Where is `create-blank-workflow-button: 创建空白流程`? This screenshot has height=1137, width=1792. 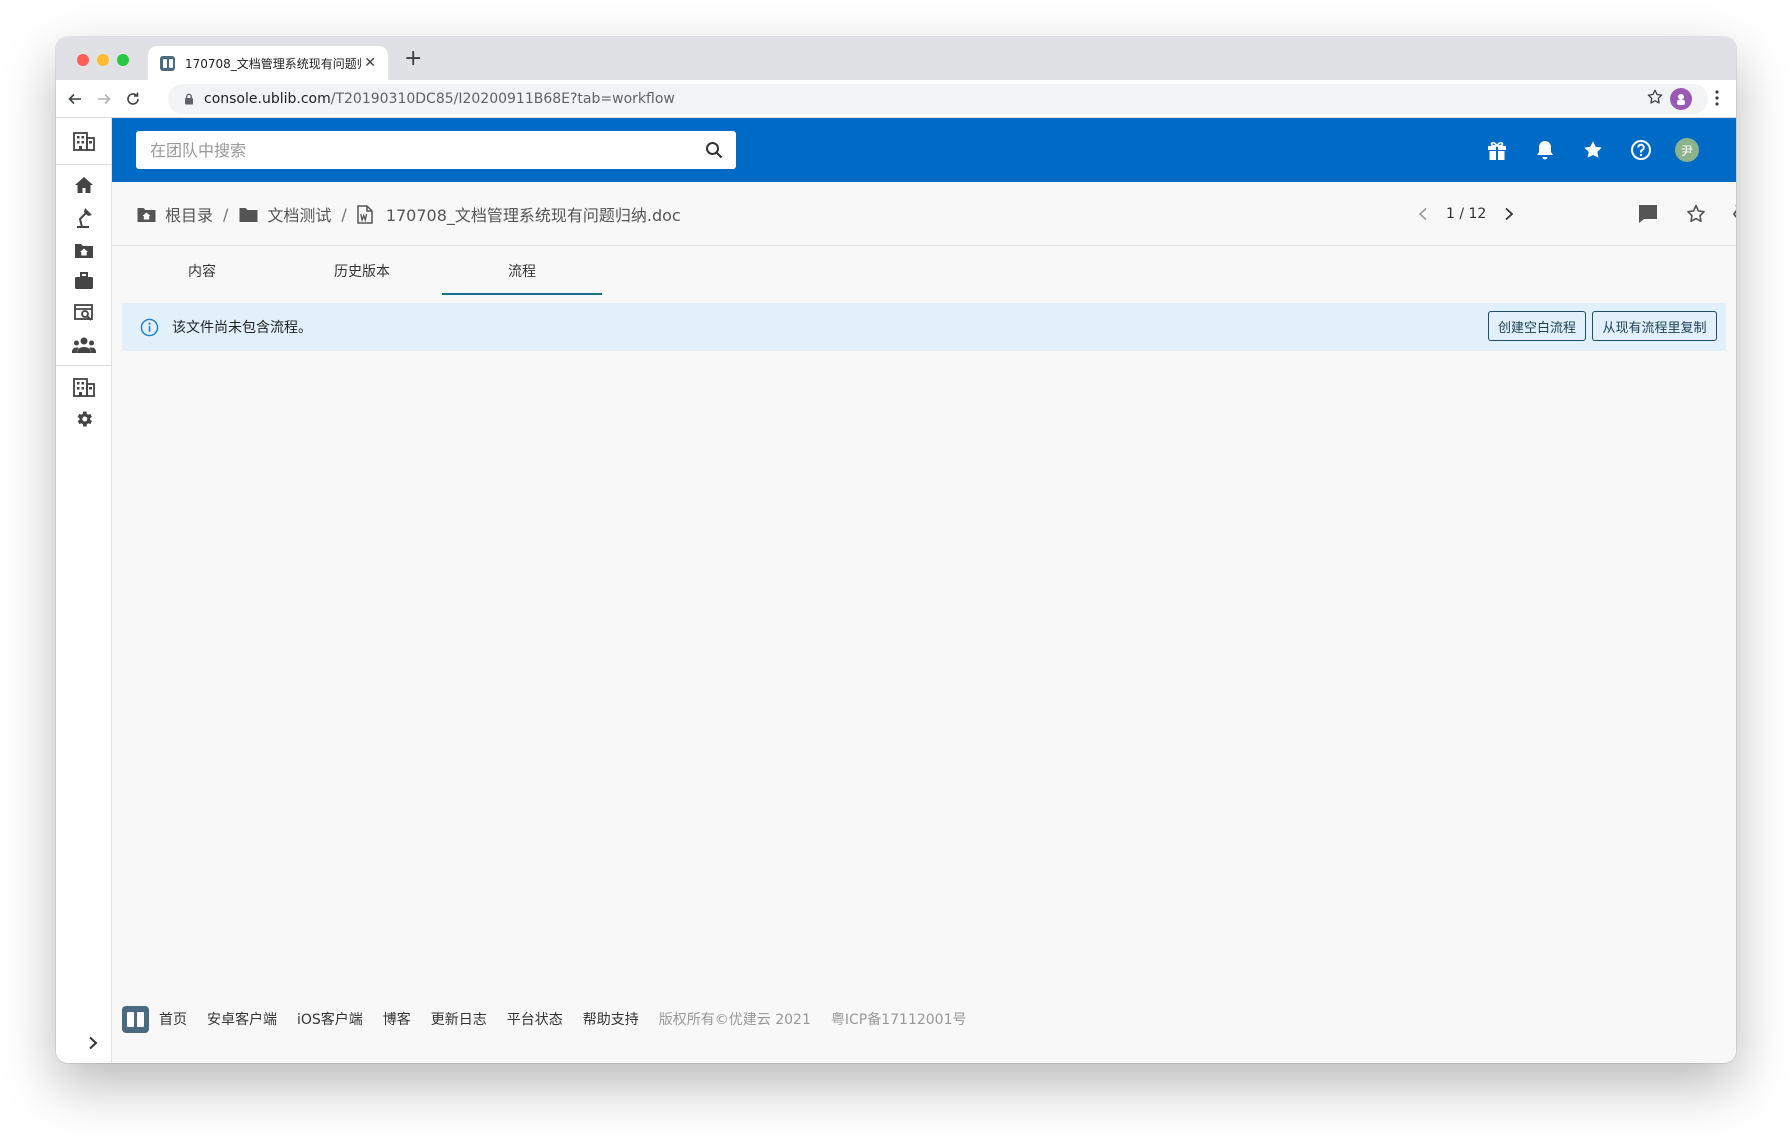
create-blank-workflow-button: 创建空白流程 is located at coordinates (1537, 326).